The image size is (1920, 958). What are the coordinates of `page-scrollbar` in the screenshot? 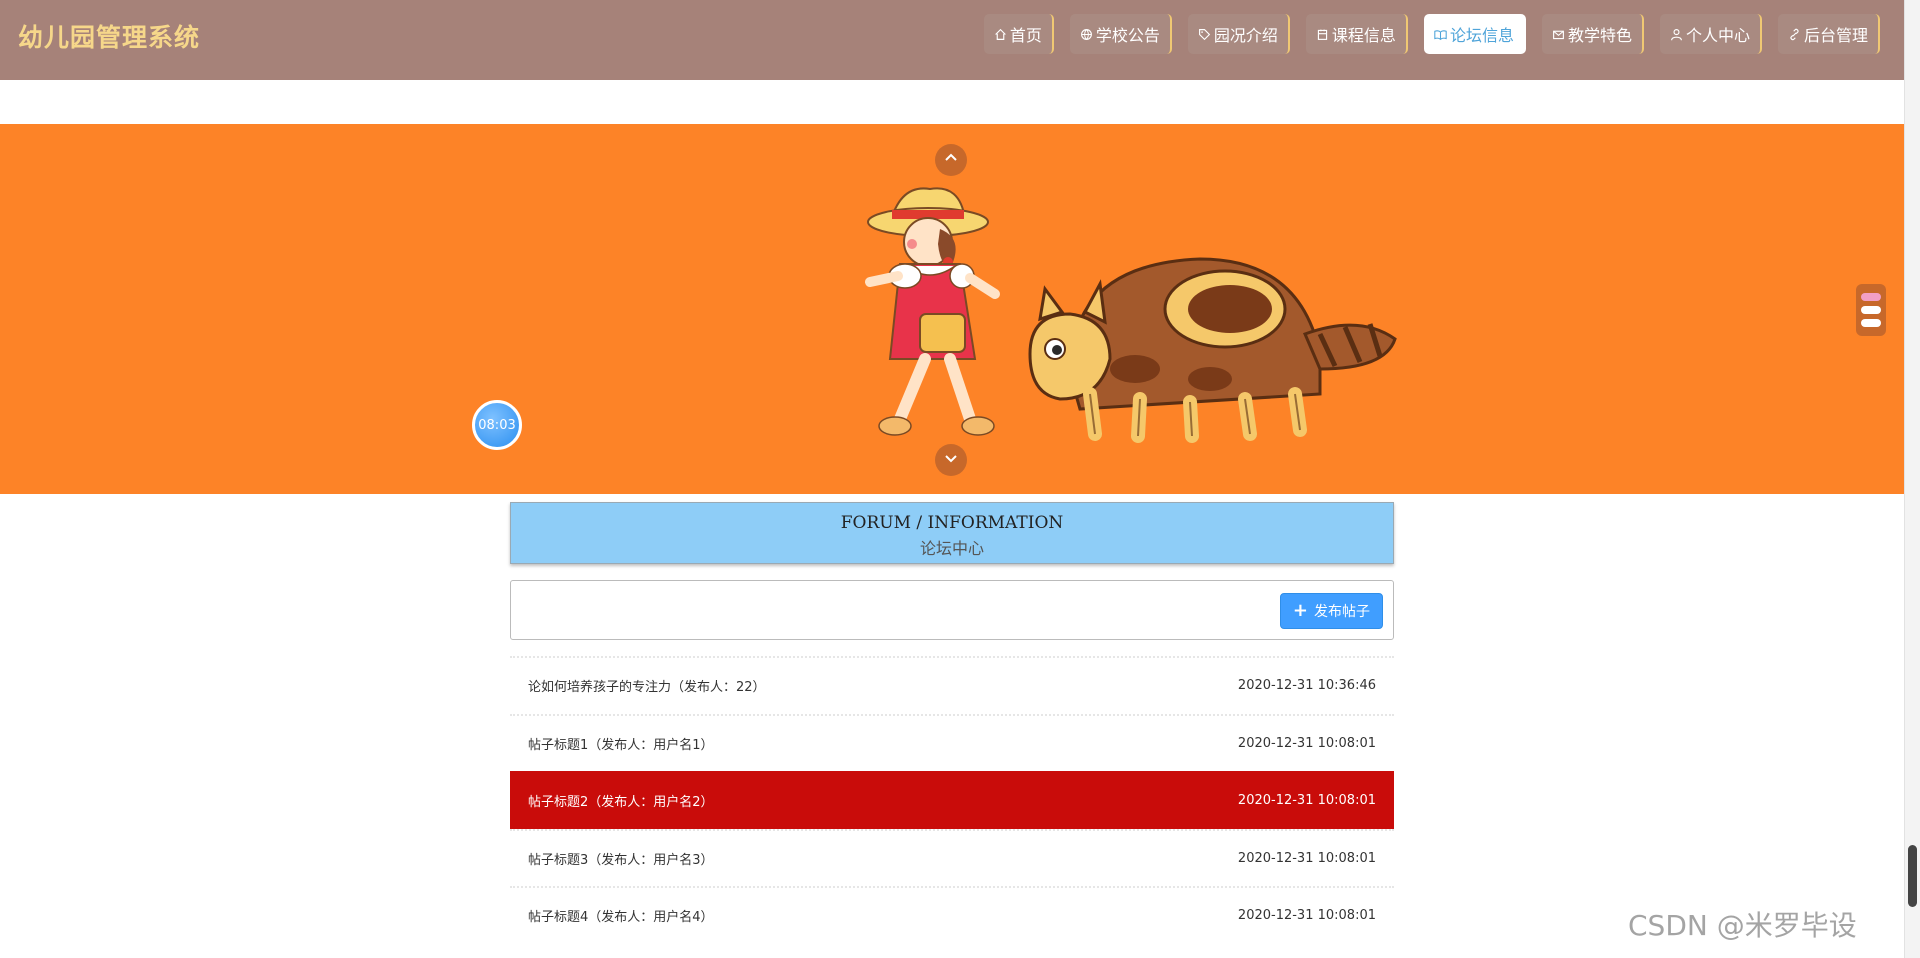 It's located at (1912, 479).